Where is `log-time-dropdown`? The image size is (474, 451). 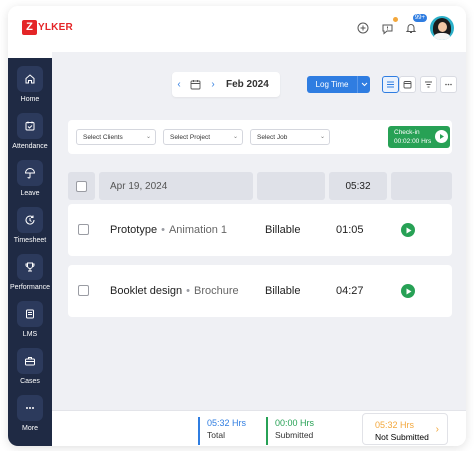
log-time-dropdown is located at coordinates (363, 84).